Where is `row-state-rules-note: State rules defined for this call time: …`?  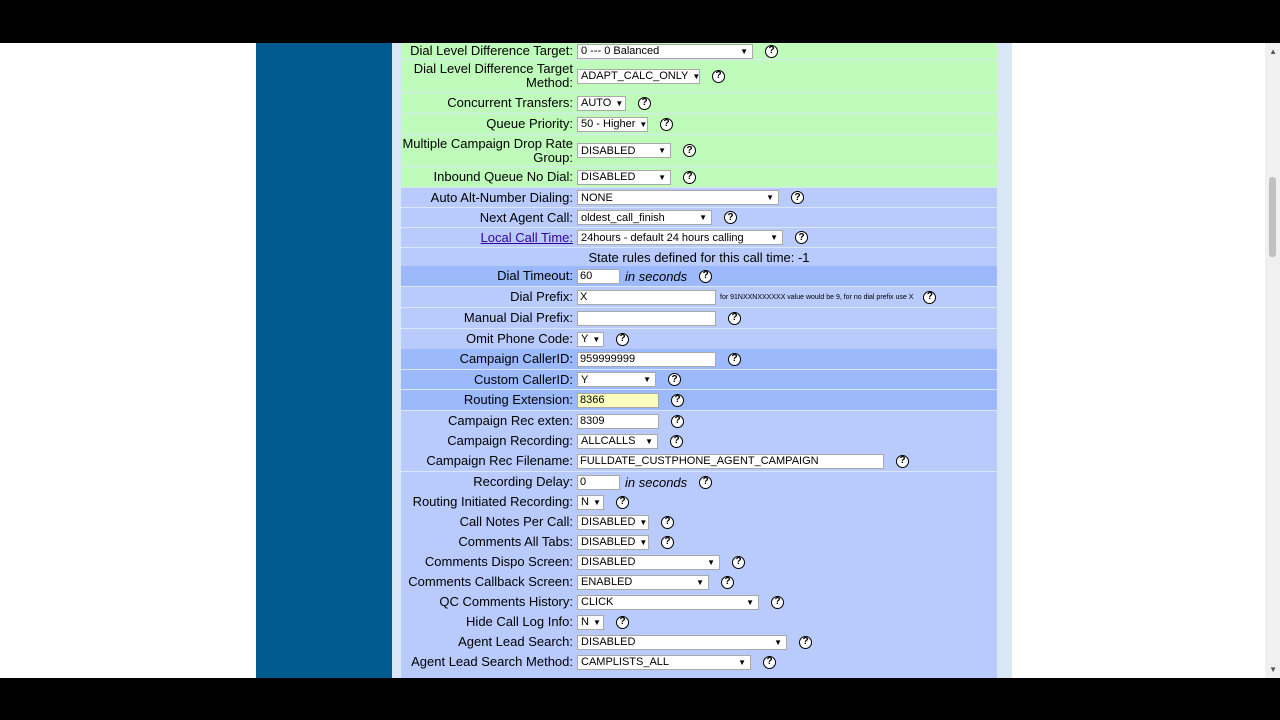
row-state-rules-note: State rules defined for this call time: … is located at coordinates (699, 257).